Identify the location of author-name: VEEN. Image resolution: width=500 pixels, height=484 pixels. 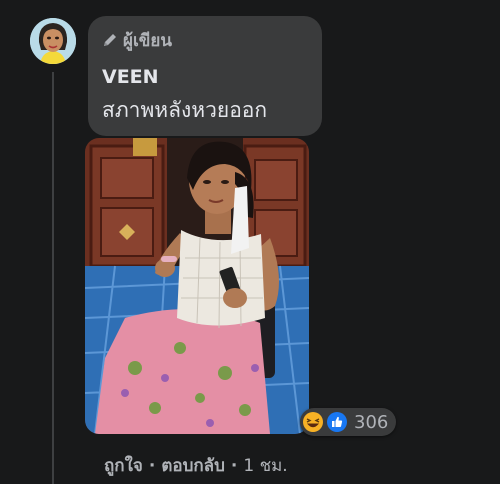
(205, 77).